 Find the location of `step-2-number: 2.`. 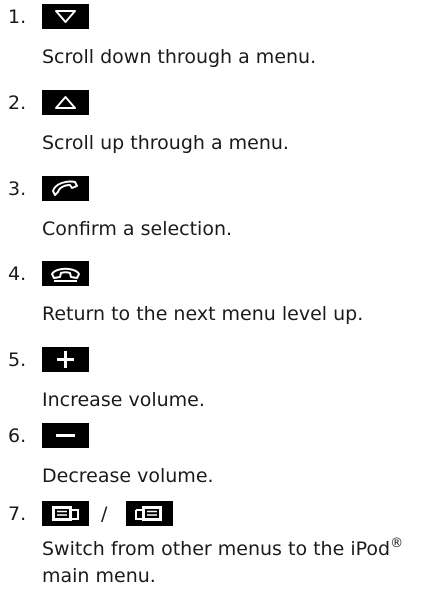

step-2-number: 2. is located at coordinates (17, 103).